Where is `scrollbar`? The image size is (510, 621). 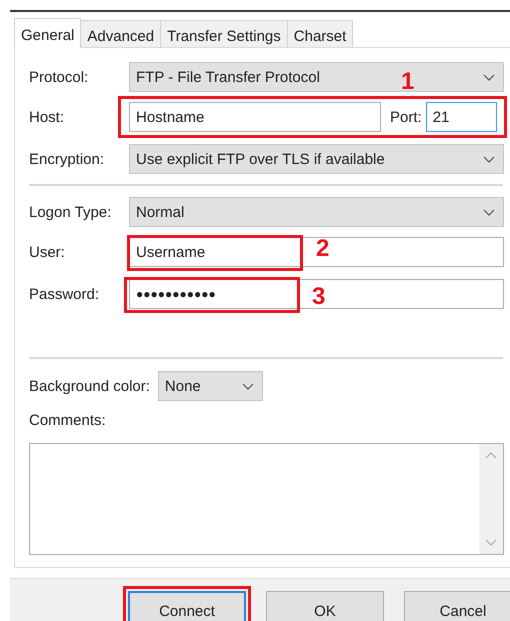 scrollbar is located at coordinates (491, 499).